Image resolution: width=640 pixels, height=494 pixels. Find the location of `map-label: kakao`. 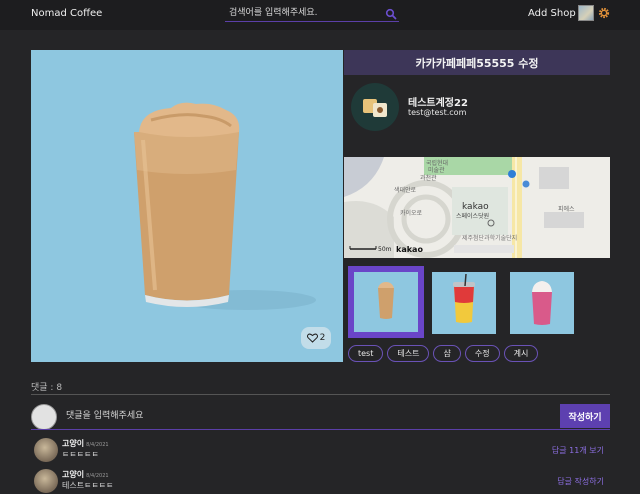

map-label: kakao is located at coordinates (475, 207).